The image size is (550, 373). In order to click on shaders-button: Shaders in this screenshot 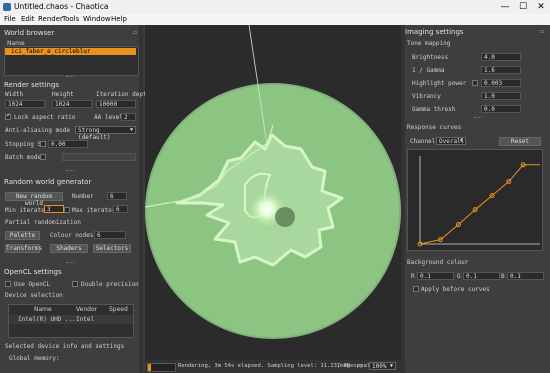, I will do `click(69, 248)`.